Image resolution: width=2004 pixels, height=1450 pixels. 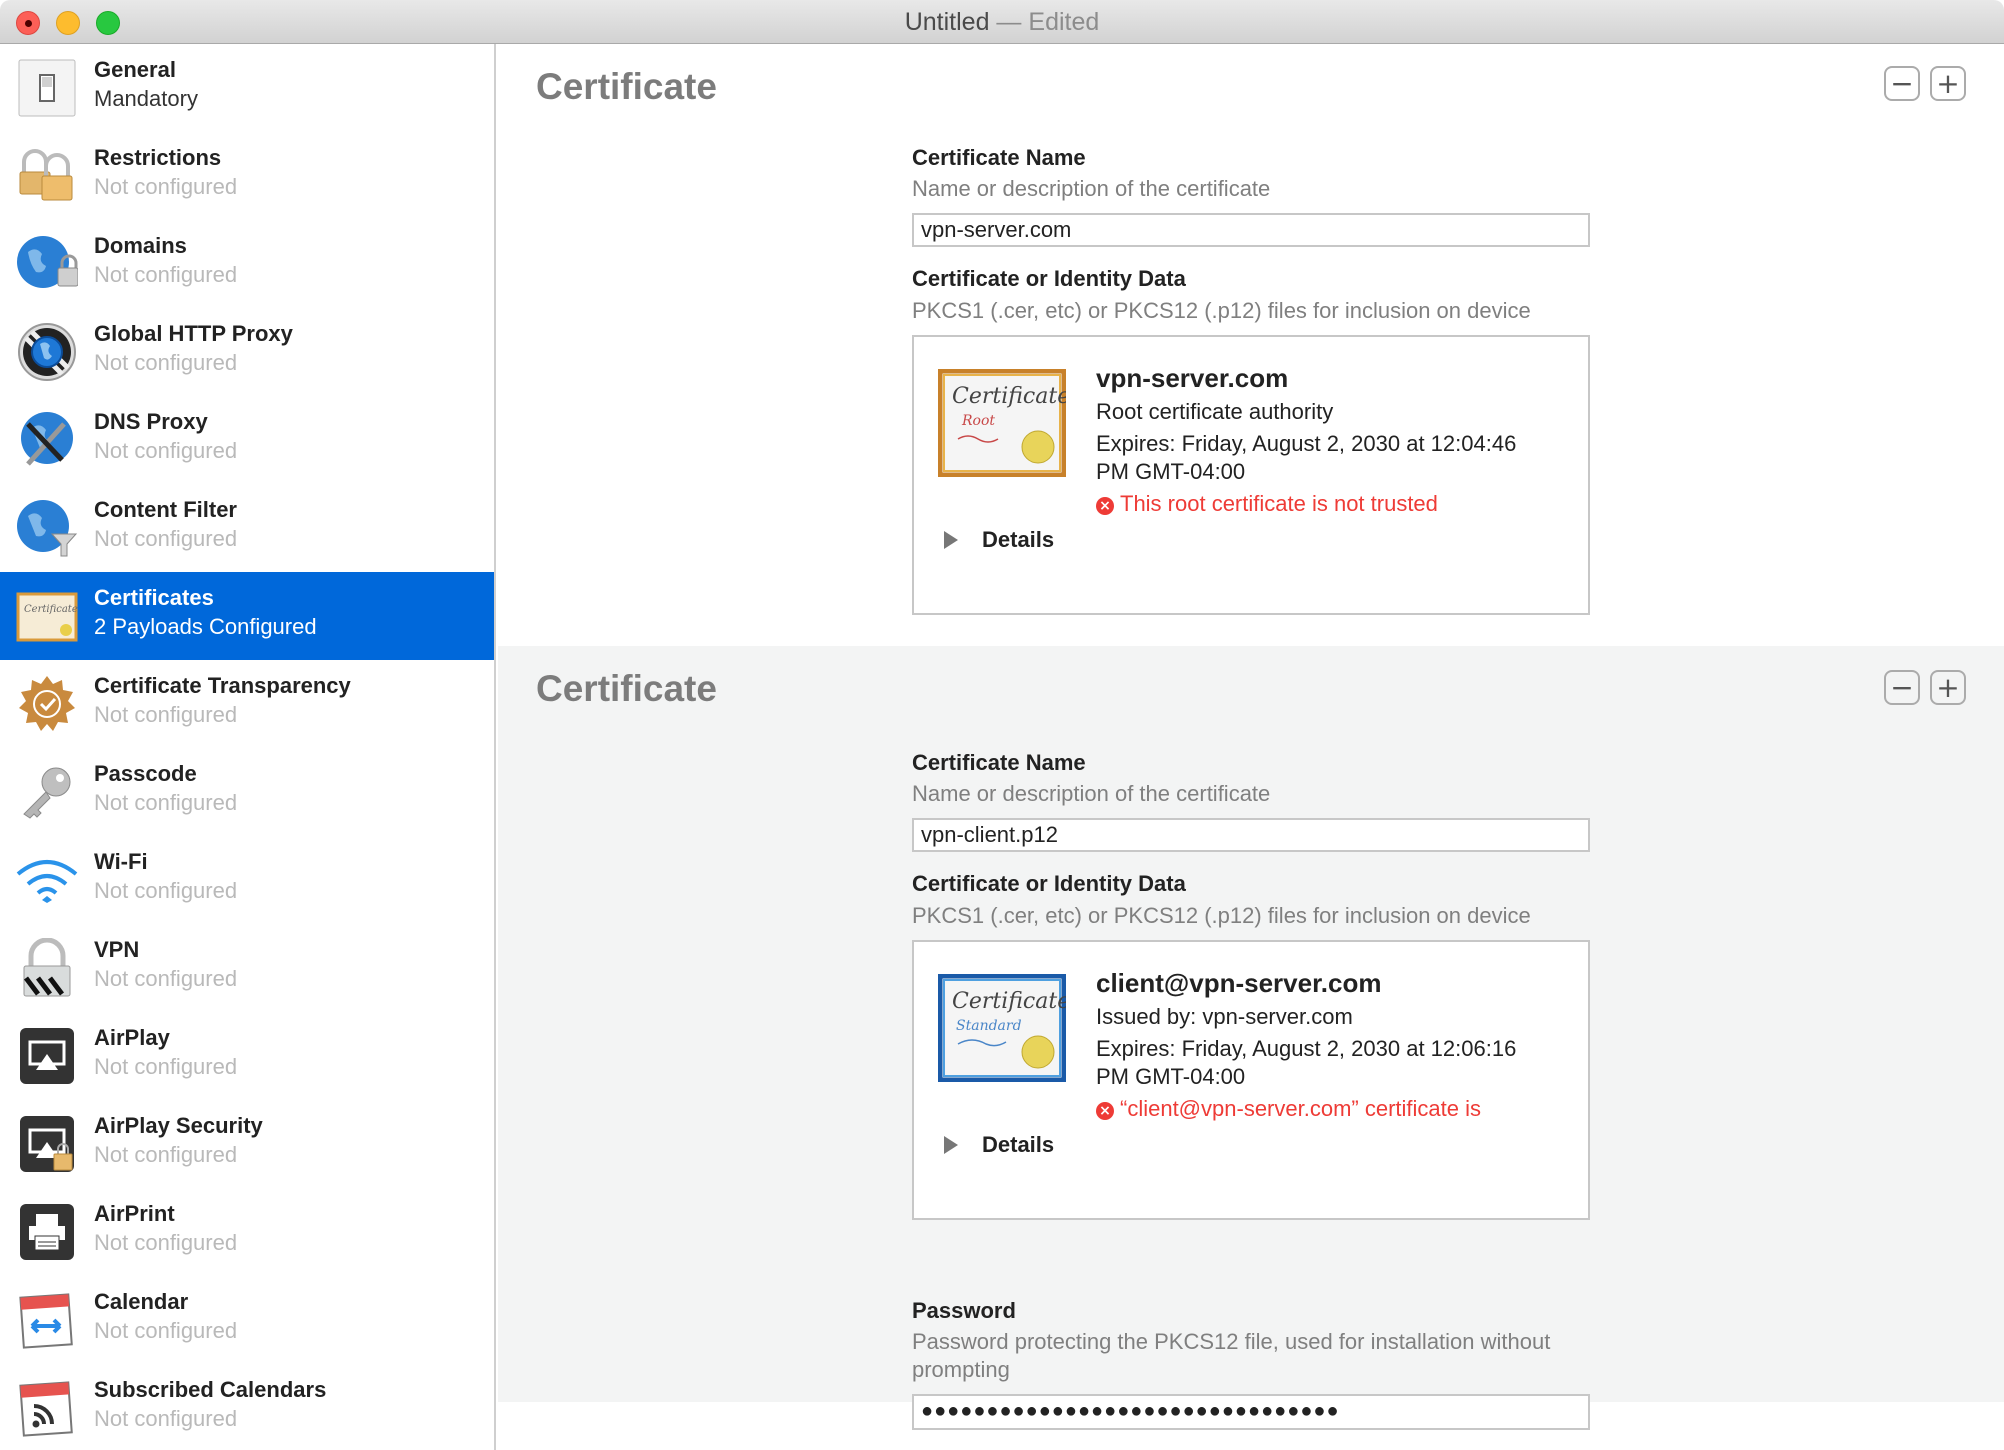 What do you see at coordinates (247, 704) in the screenshot?
I see `sidebar-item-certificate-transparency: Certificate Transparency Not configured` at bounding box center [247, 704].